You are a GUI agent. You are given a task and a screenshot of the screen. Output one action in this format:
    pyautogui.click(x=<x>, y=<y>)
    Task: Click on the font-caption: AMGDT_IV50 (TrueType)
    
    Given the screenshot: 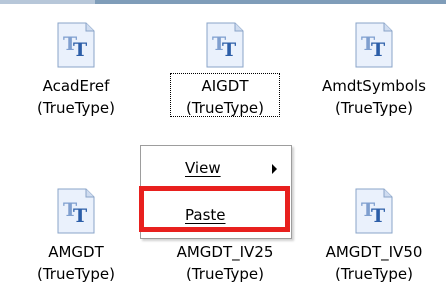 What is the action you would take?
    pyautogui.click(x=374, y=263)
    